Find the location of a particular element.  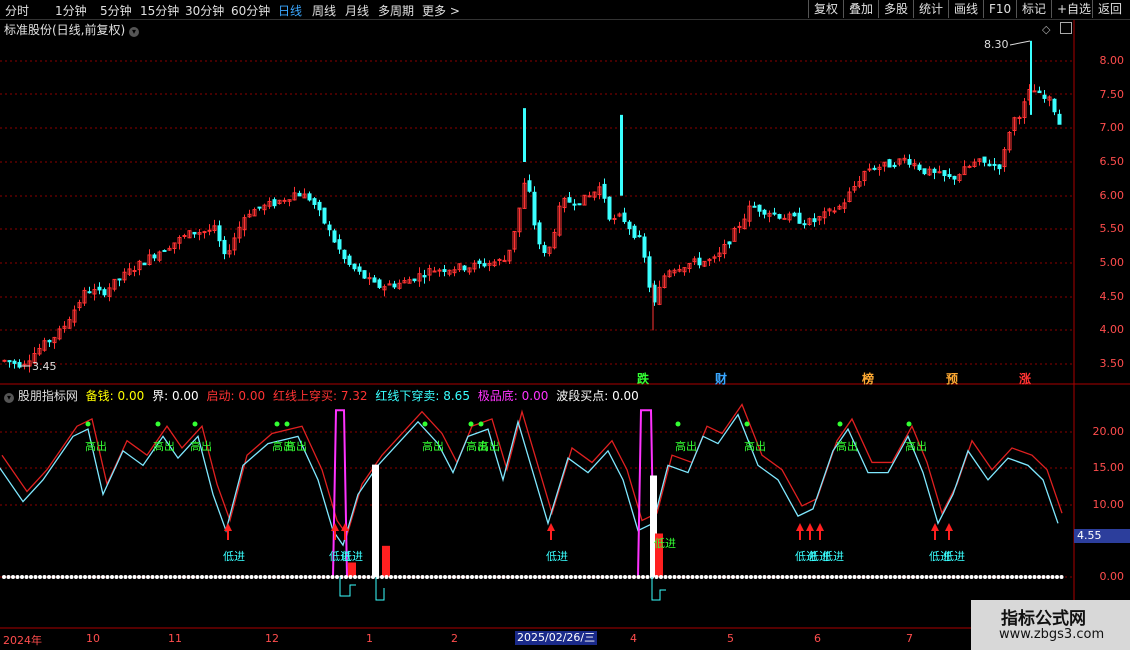

y-tick: 7.50 is located at coordinates (1112, 94).